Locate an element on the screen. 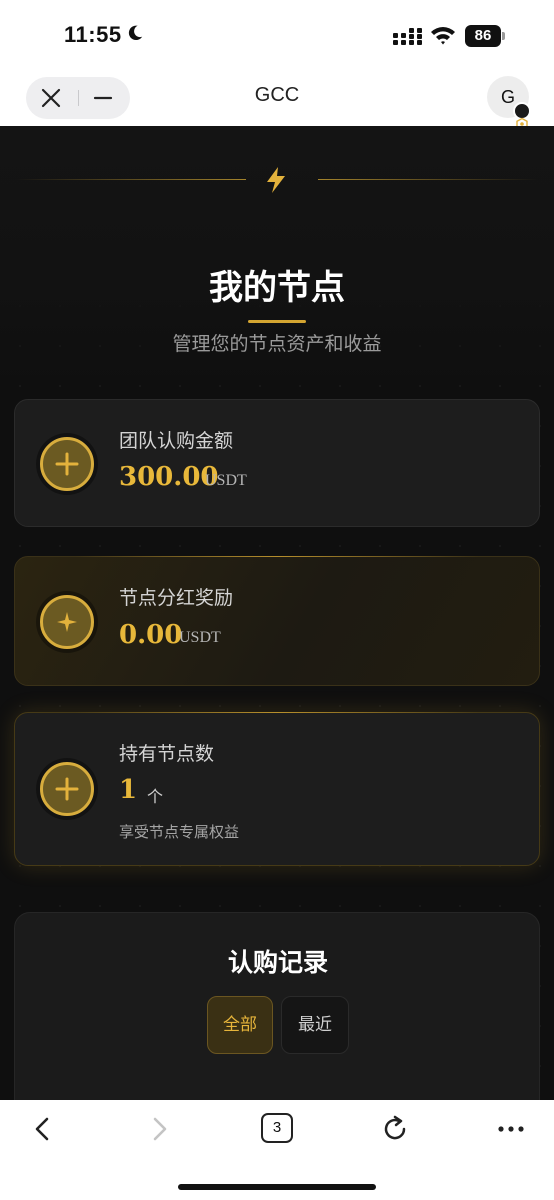 Image resolution: width=554 pixels, height=1200 pixels. node-dividend-card: 节点分红奖励 0.00 USDT is located at coordinates (277, 621).